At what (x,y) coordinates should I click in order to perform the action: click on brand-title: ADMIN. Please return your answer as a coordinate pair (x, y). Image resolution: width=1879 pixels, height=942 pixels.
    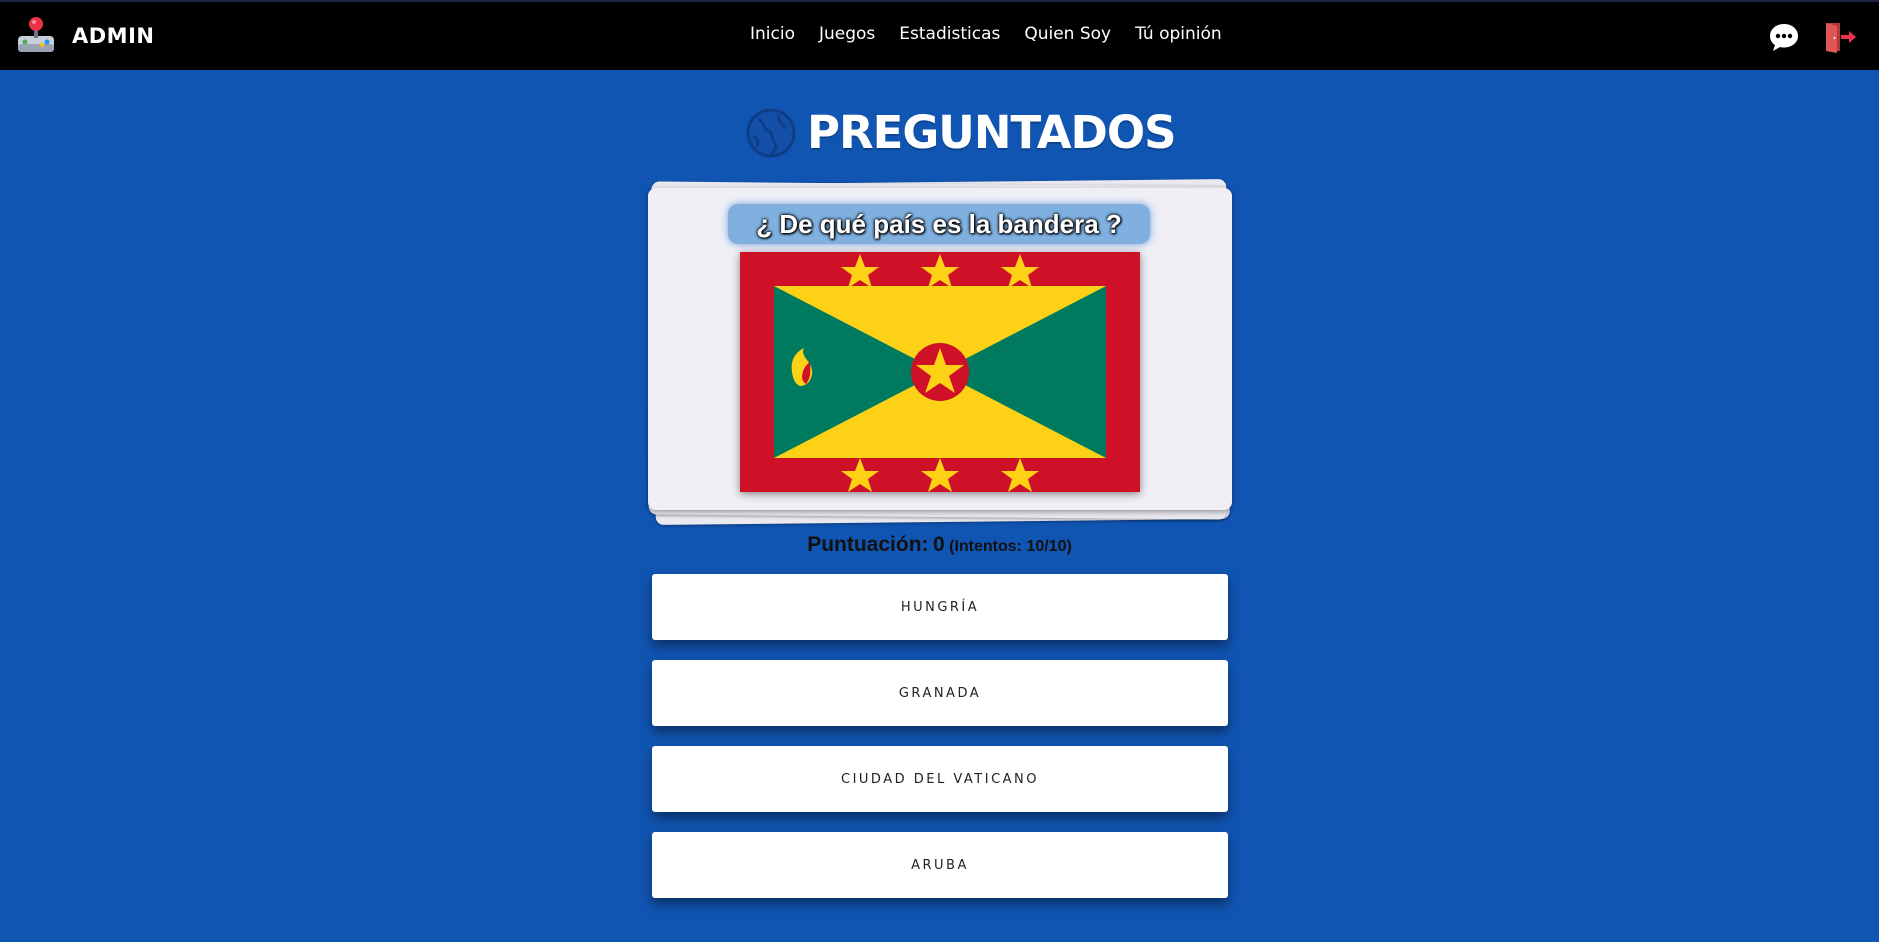
    Looking at the image, I should click on (113, 36).